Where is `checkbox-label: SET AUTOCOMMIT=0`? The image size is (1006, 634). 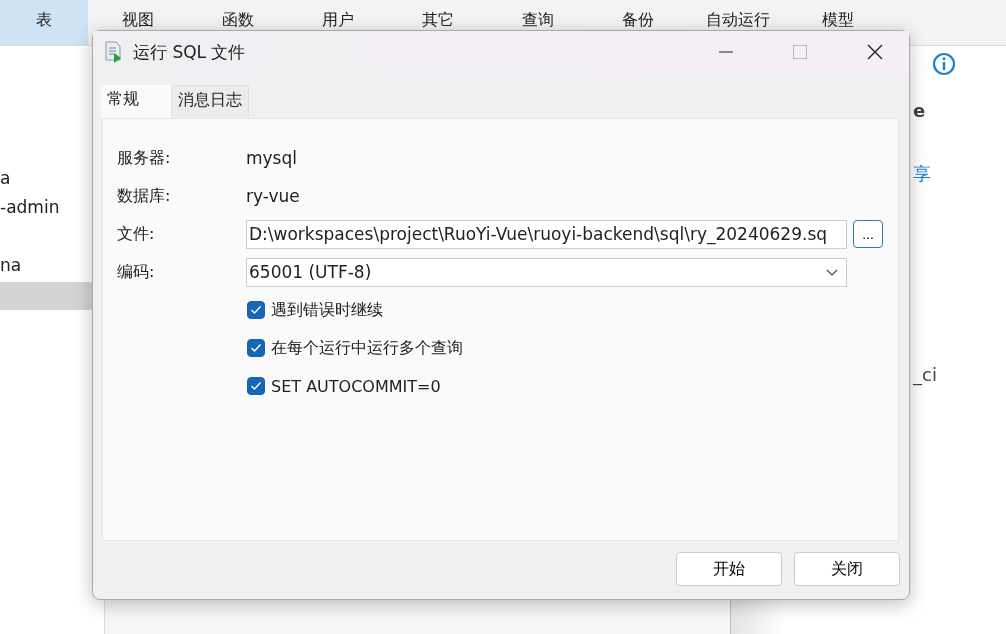 checkbox-label: SET AUTOCOMMIT=0 is located at coordinates (356, 386).